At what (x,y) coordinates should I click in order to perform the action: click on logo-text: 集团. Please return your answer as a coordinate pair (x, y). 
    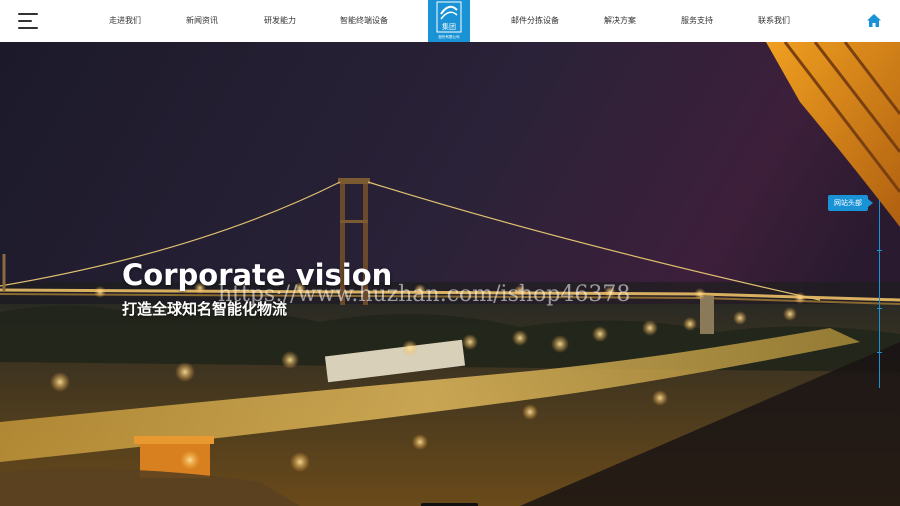
    Looking at the image, I should click on (449, 26).